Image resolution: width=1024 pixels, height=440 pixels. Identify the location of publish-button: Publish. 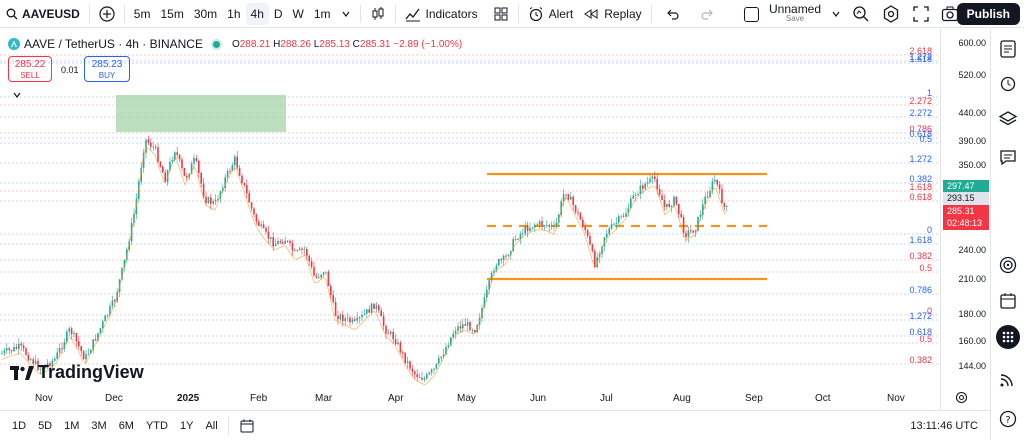
(988, 14).